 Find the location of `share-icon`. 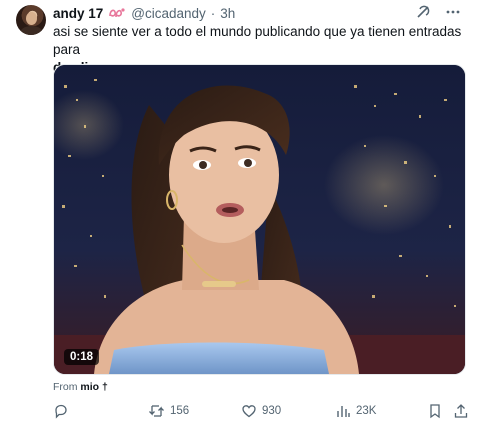

share-icon is located at coordinates (461, 411).